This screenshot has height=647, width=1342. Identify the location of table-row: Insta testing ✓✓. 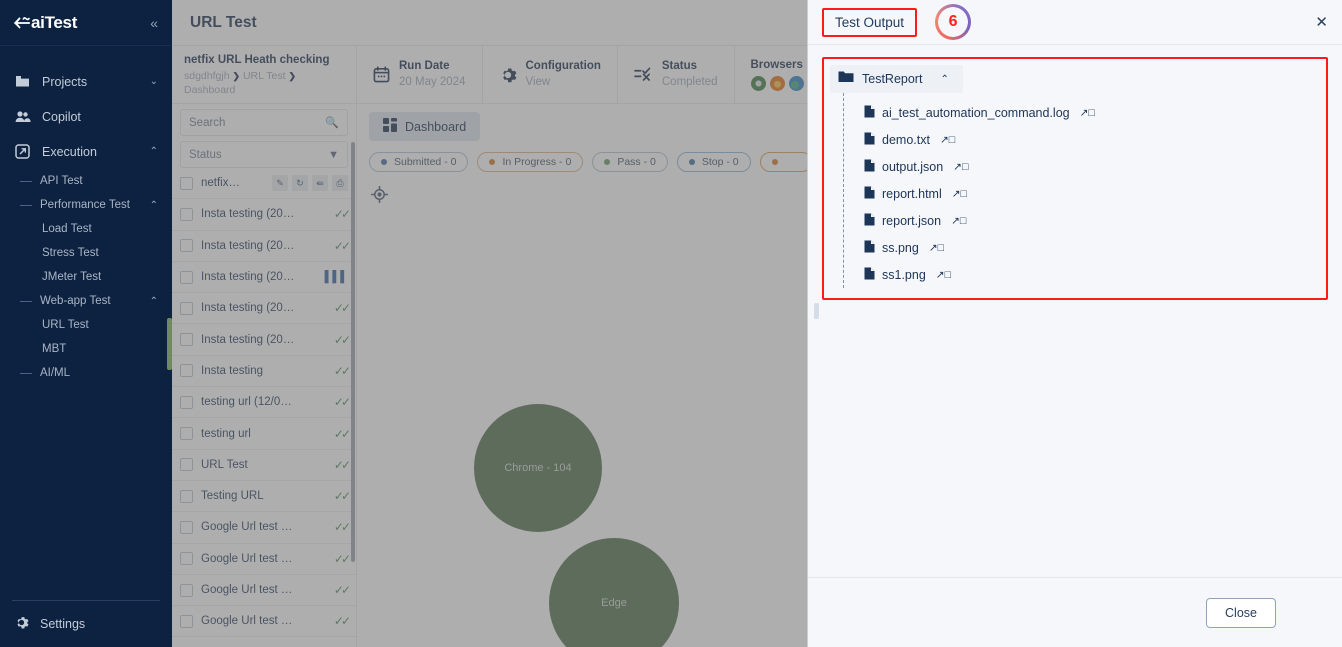
(264, 372).